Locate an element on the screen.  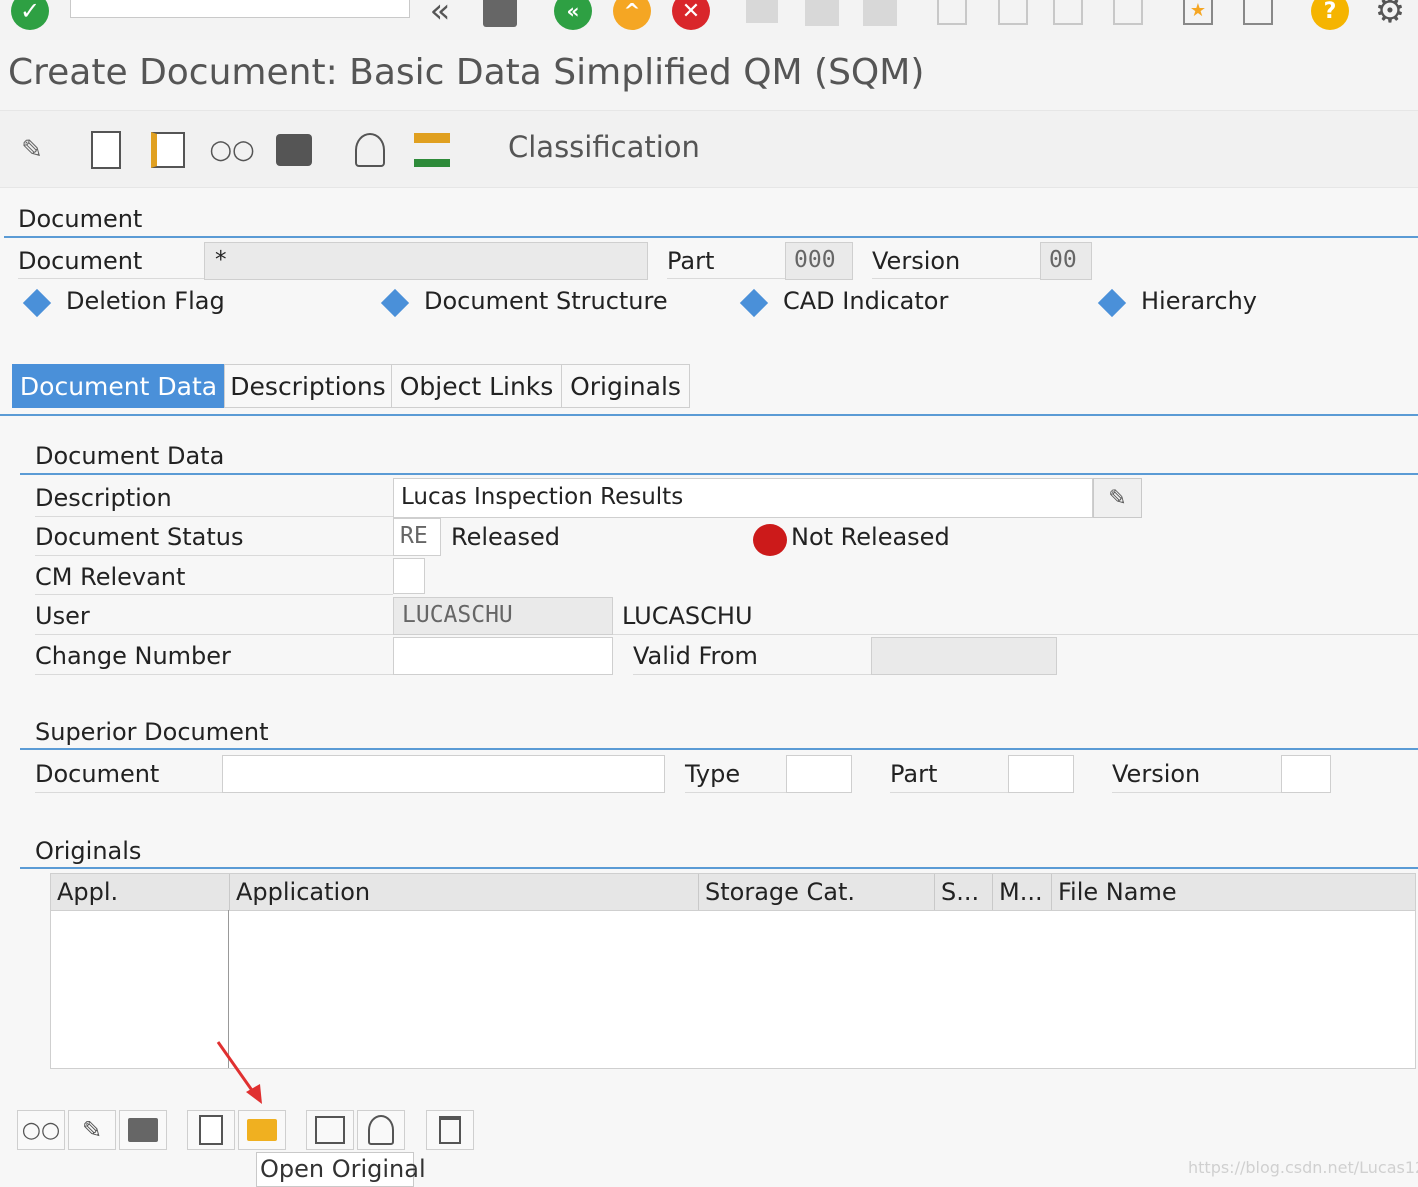
superior-type-label: Type is located at coordinates (713, 774).